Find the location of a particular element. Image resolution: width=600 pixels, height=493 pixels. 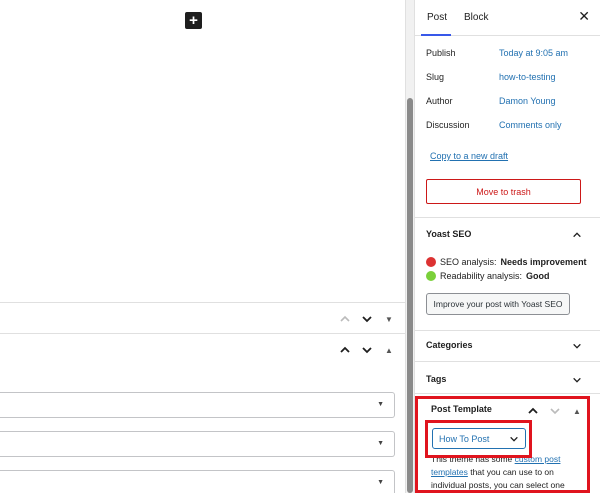

categories-panel-title: Categories is located at coordinates (449, 345).